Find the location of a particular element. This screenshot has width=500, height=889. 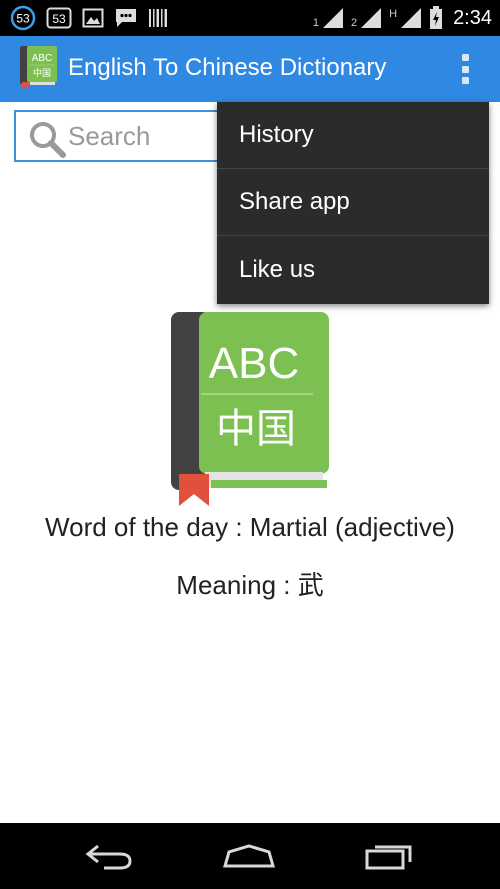

barcode-icon is located at coordinates (158, 18).